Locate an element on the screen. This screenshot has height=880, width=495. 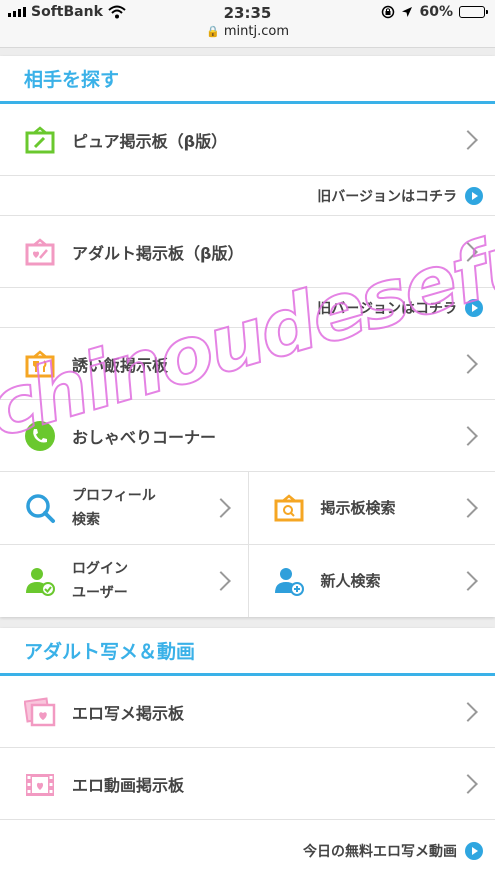
location-icon is located at coordinates (407, 12).